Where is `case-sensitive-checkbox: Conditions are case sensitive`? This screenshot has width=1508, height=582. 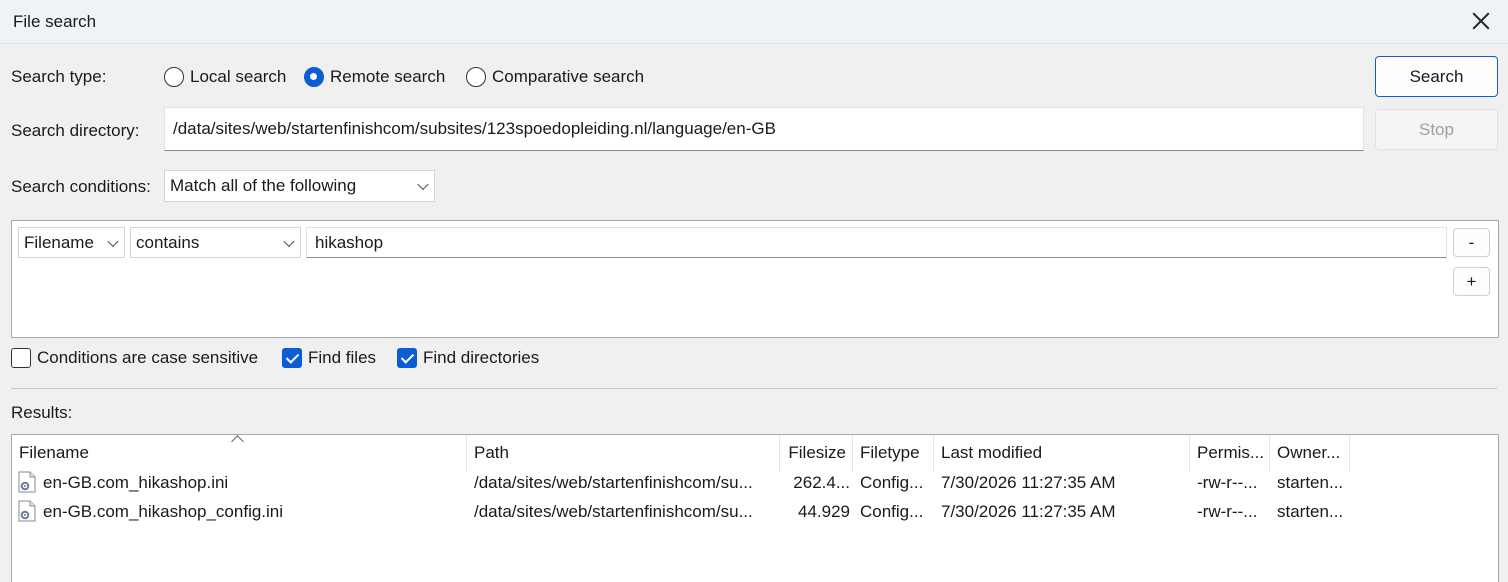 case-sensitive-checkbox: Conditions are case sensitive is located at coordinates (134, 358).